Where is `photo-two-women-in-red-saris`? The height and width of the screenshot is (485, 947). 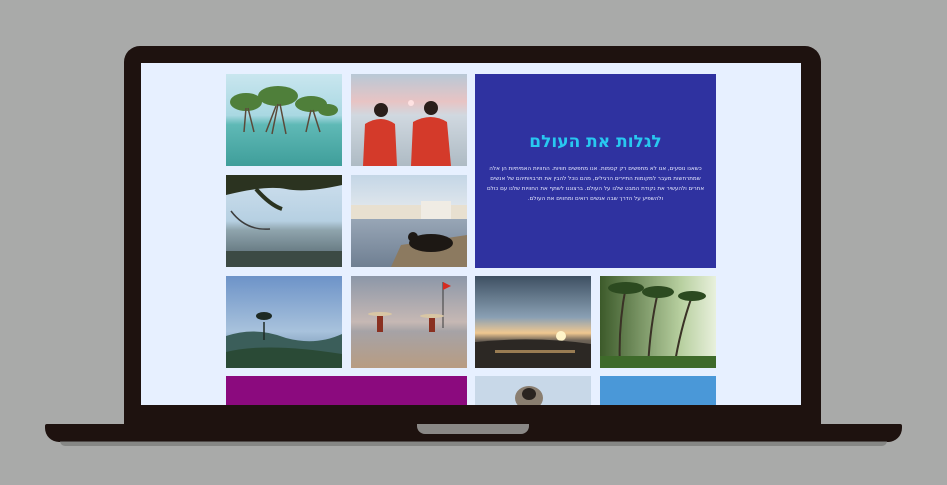 photo-two-women-in-red-saris is located at coordinates (409, 120).